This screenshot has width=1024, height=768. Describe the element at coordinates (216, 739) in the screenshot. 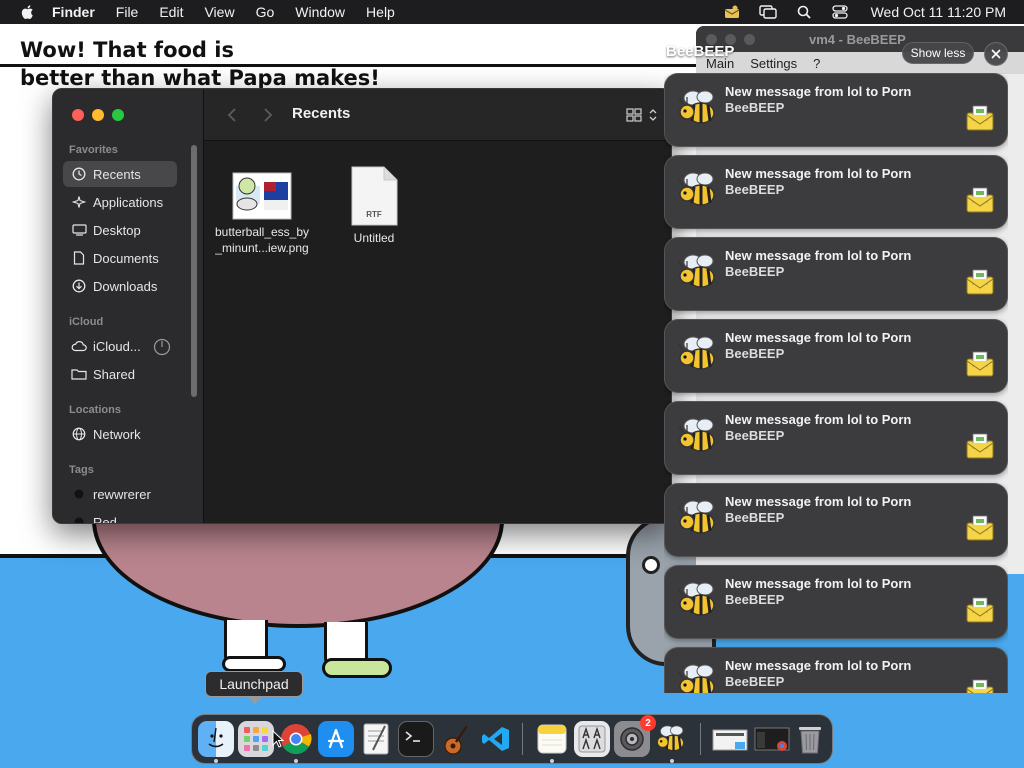

I see `dock-item-finder` at that location.